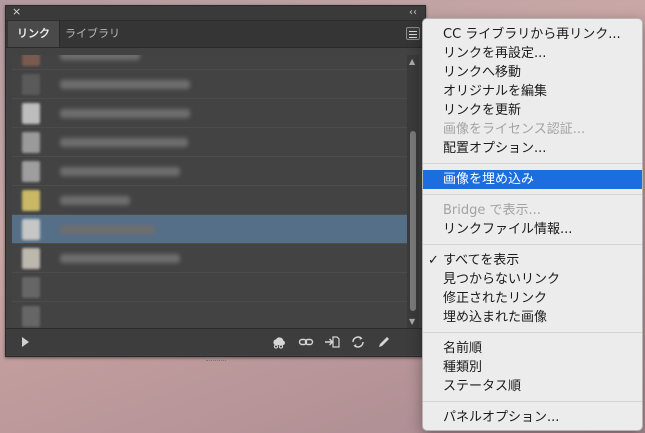  I want to click on tab-libraries: ライブラリ, so click(92, 34).